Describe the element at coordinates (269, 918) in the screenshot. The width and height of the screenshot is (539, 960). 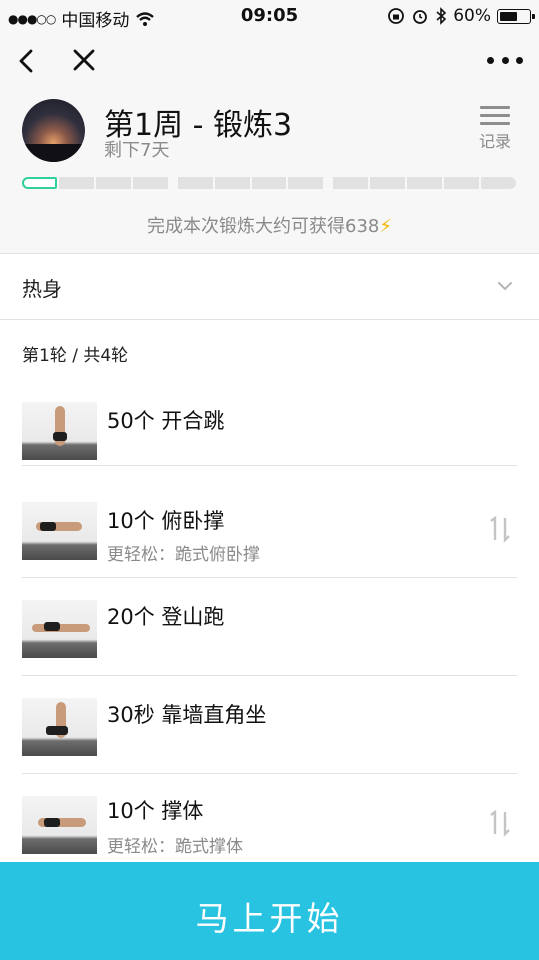
I see `start-button-label: 马上开始` at that location.